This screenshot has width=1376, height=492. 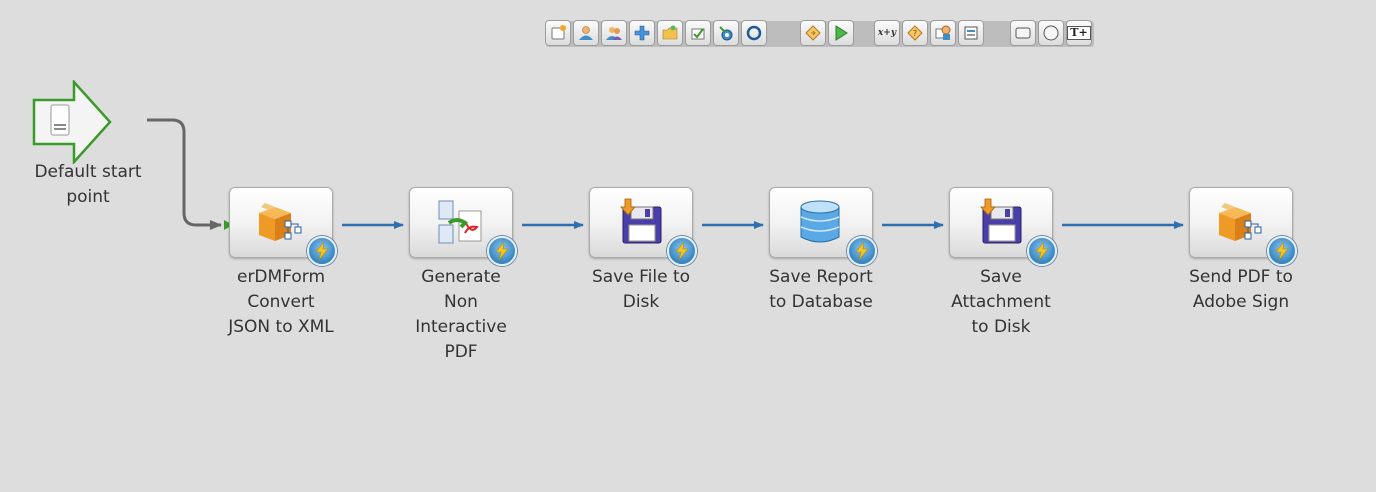 I want to click on form-icon, so click(x=971, y=33).